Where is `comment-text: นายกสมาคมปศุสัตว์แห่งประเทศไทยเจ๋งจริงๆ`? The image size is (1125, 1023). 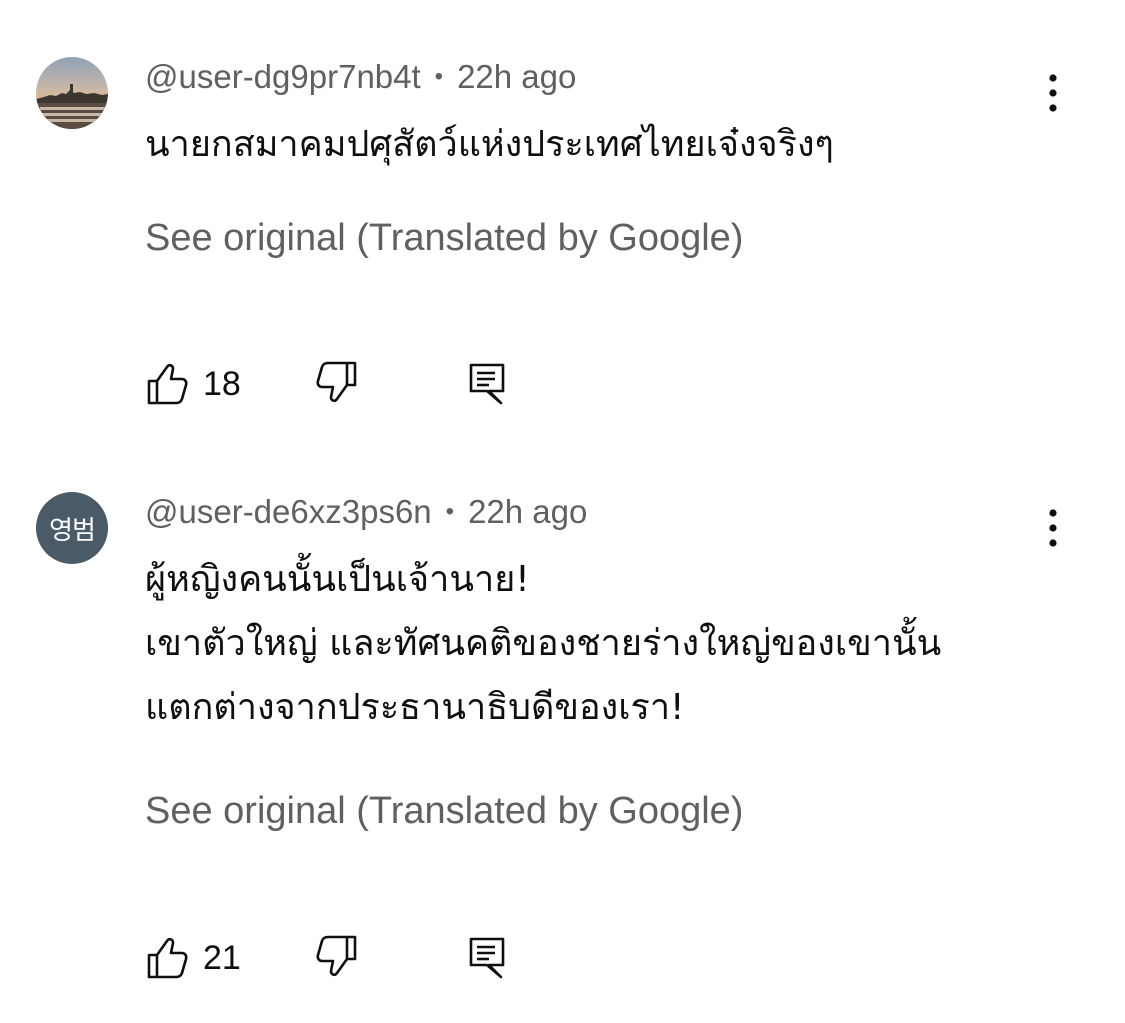
comment-text: นายกสมาคมปศุสัตว์แห่งประเทศไทยเจ๋งจริงๆ is located at coordinates (489, 145).